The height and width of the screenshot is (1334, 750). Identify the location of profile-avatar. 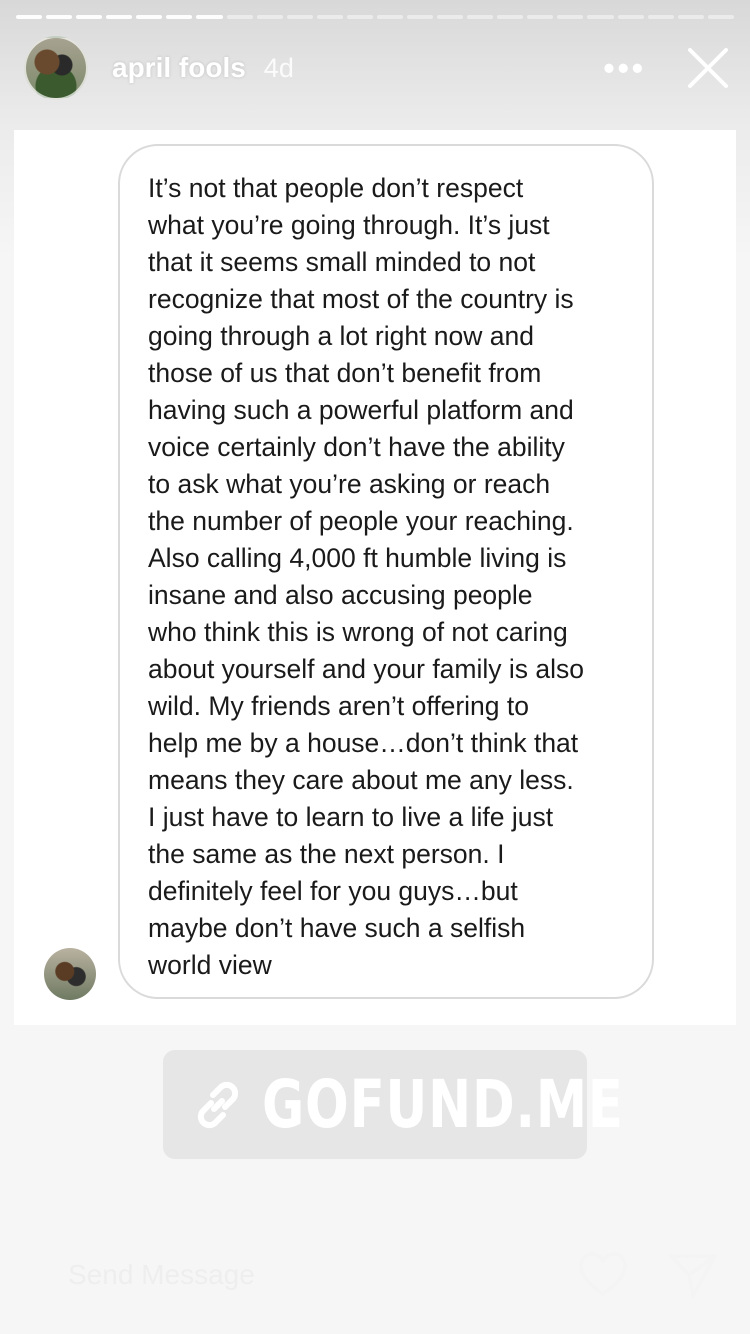
(56, 68).